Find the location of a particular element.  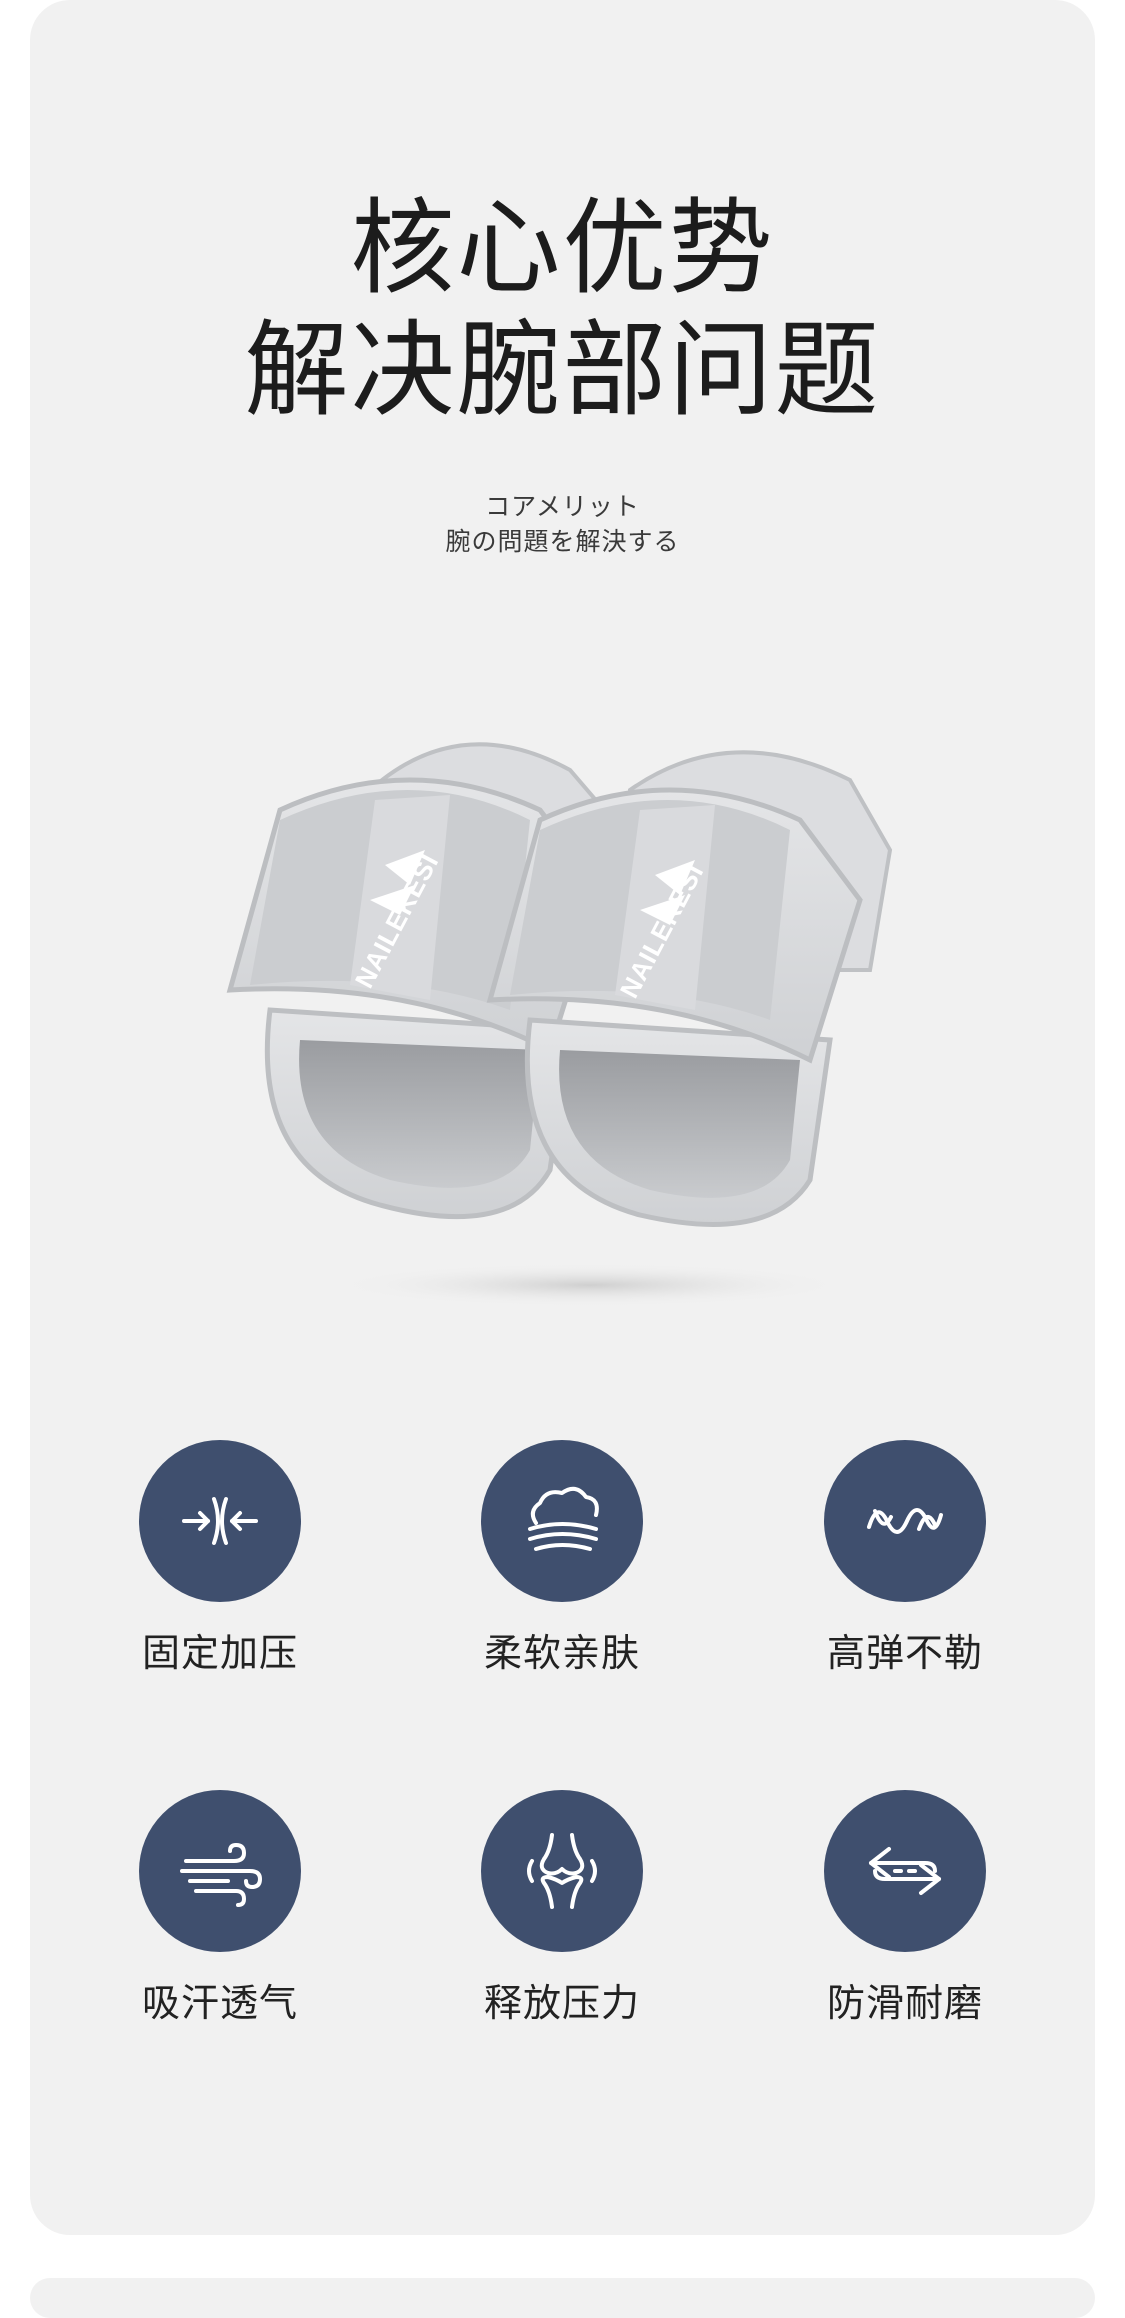

joint-relief-icon is located at coordinates (562, 1871).